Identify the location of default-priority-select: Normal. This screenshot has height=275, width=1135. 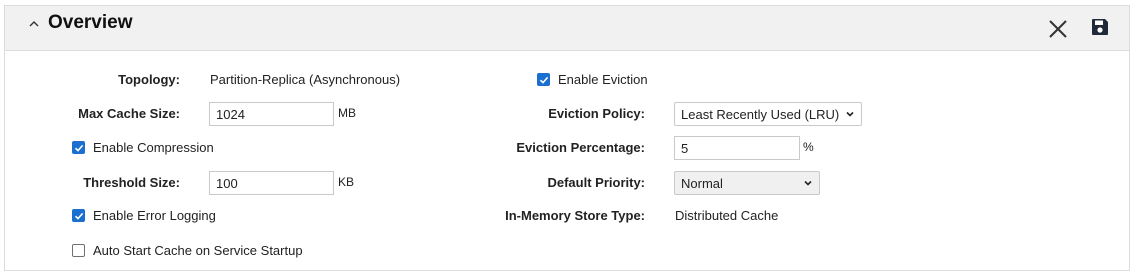
(747, 183).